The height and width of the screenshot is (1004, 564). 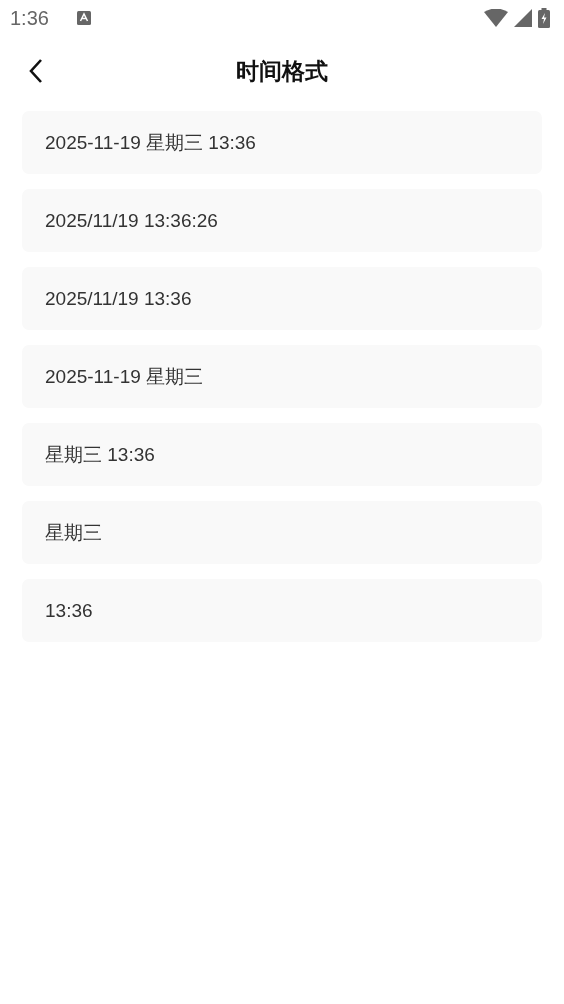 I want to click on status-time: 1:36, so click(x=29, y=18).